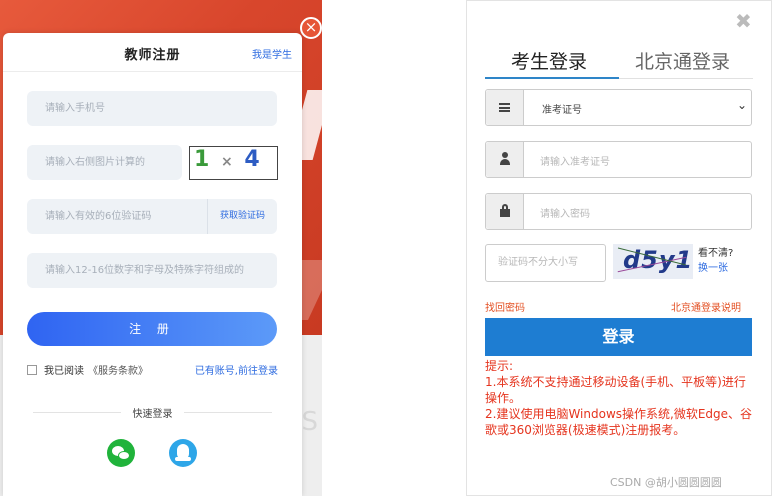 The height and width of the screenshot is (496, 775). What do you see at coordinates (152, 108) in the screenshot?
I see `phone-input: 请输入手机号` at bounding box center [152, 108].